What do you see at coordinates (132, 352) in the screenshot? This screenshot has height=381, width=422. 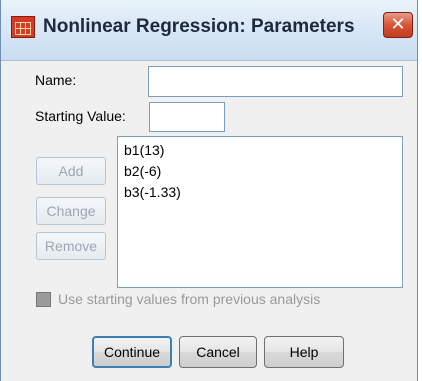 I see `continue-button: Continue` at bounding box center [132, 352].